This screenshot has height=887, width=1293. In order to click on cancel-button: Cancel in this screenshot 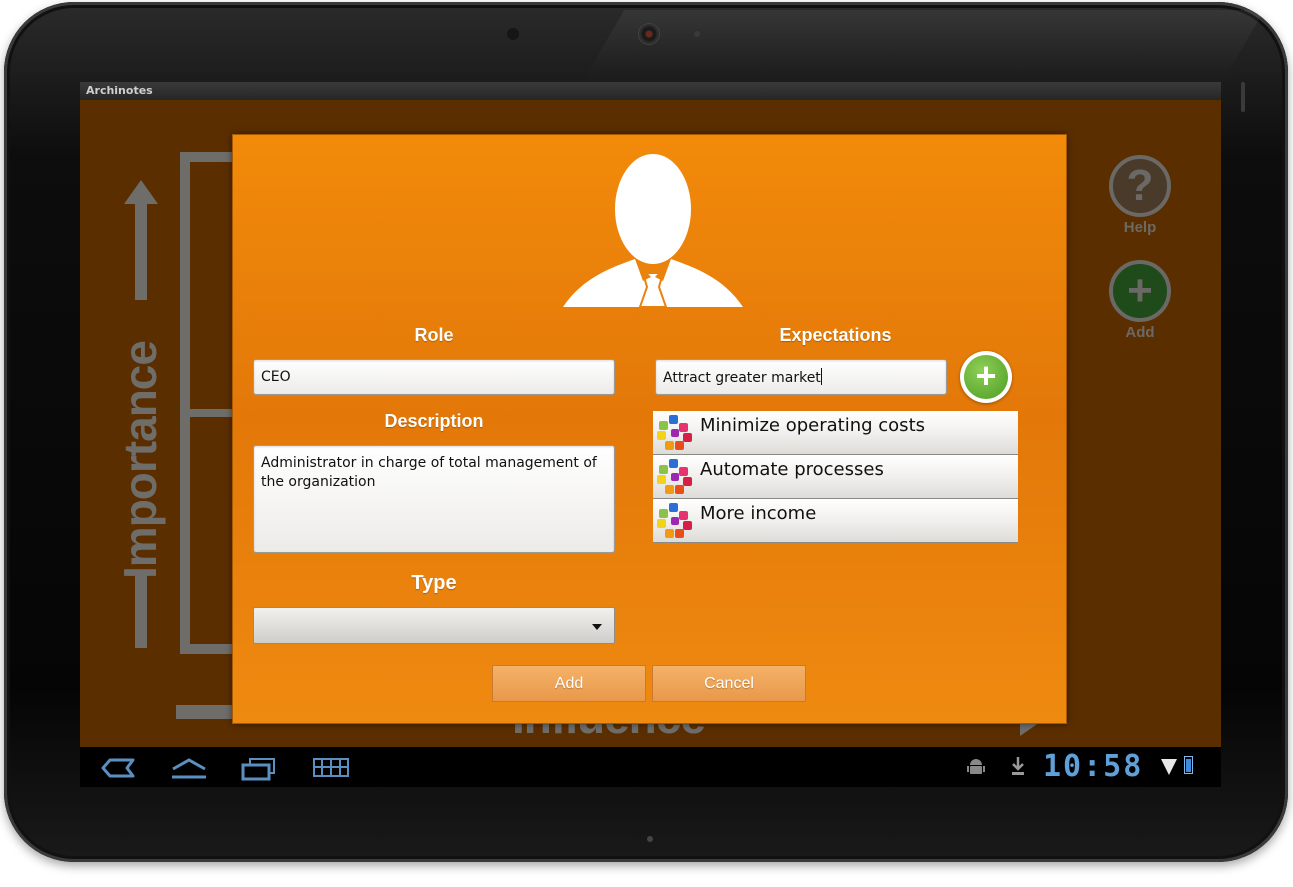, I will do `click(729, 683)`.